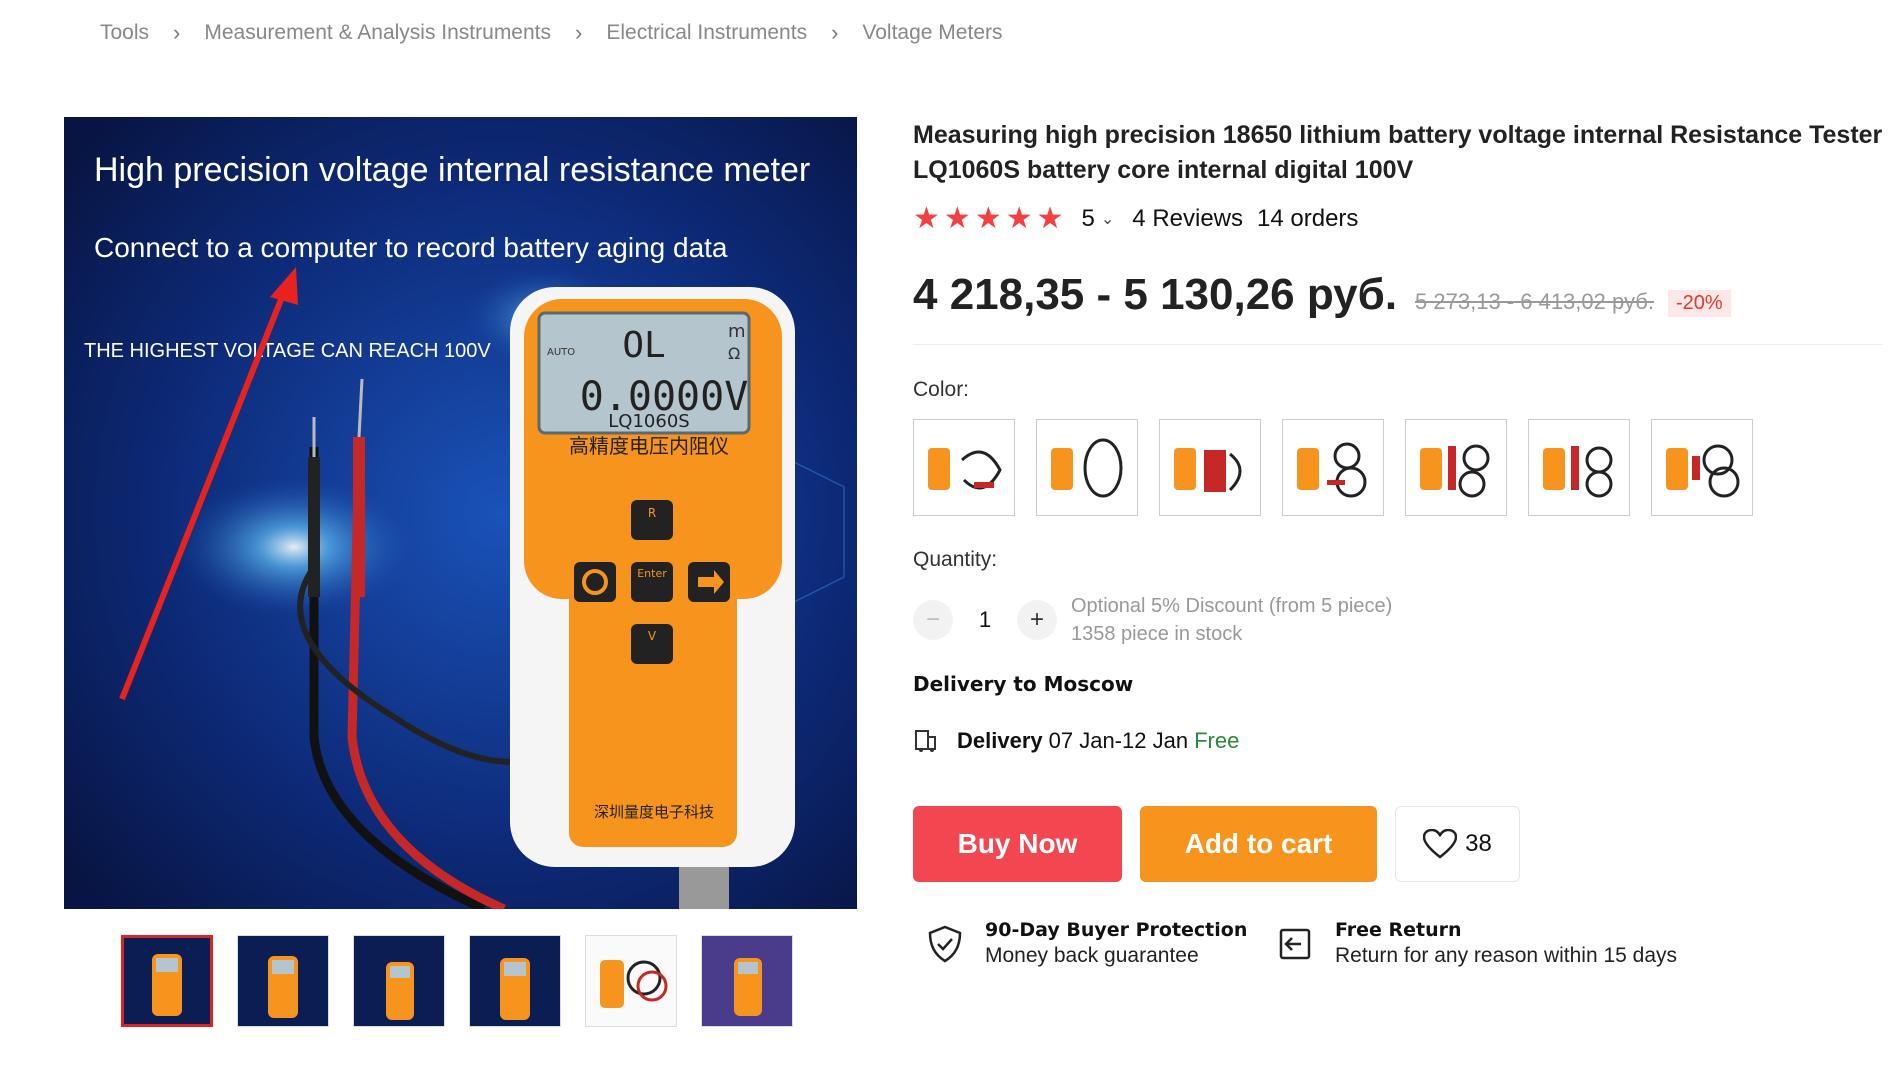 The height and width of the screenshot is (1066, 1888). Describe the element at coordinates (1308, 218) in the screenshot. I see `orders-count: 14 orders` at that location.